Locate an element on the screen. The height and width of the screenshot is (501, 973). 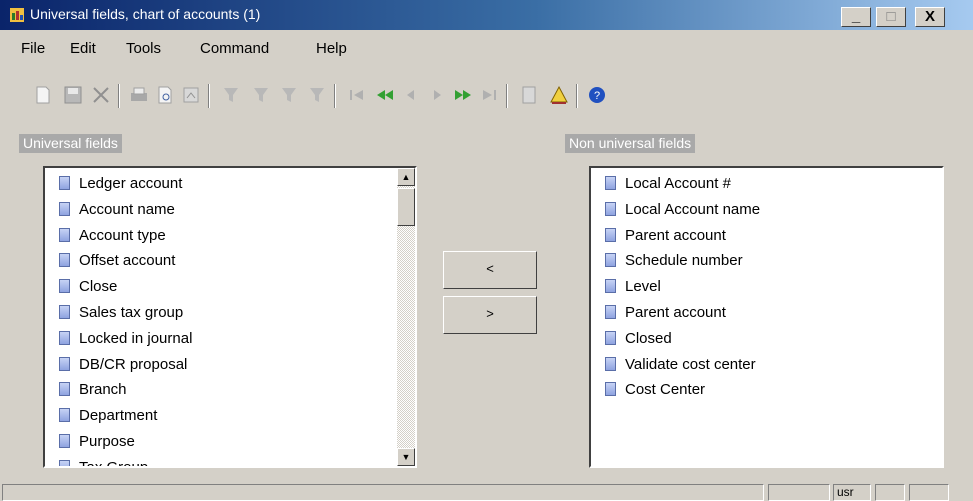
list-item-label: Purpose is located at coordinates (107, 441).